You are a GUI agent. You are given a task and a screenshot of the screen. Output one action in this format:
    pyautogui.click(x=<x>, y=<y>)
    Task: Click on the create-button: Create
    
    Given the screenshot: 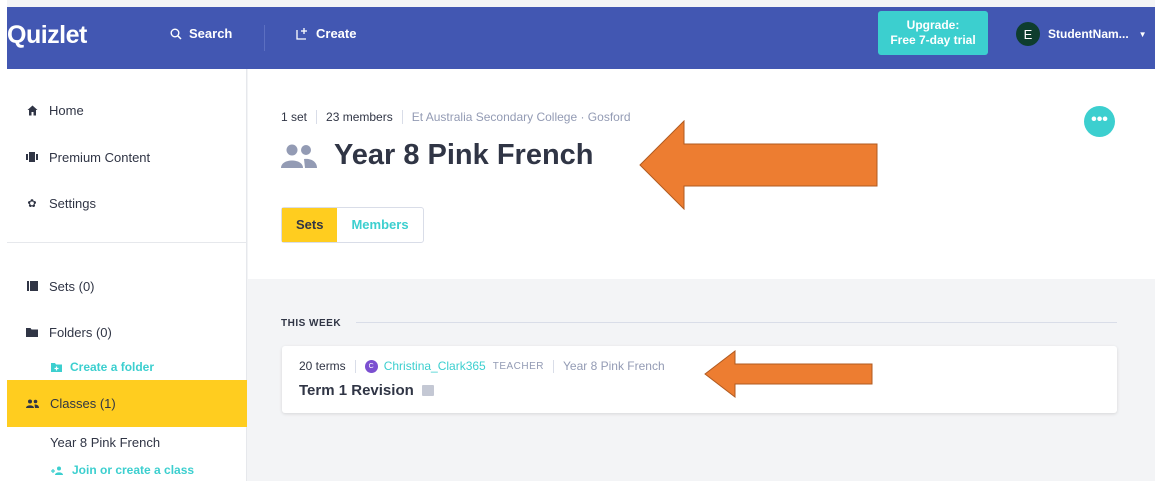 What is the action you would take?
    pyautogui.click(x=326, y=33)
    